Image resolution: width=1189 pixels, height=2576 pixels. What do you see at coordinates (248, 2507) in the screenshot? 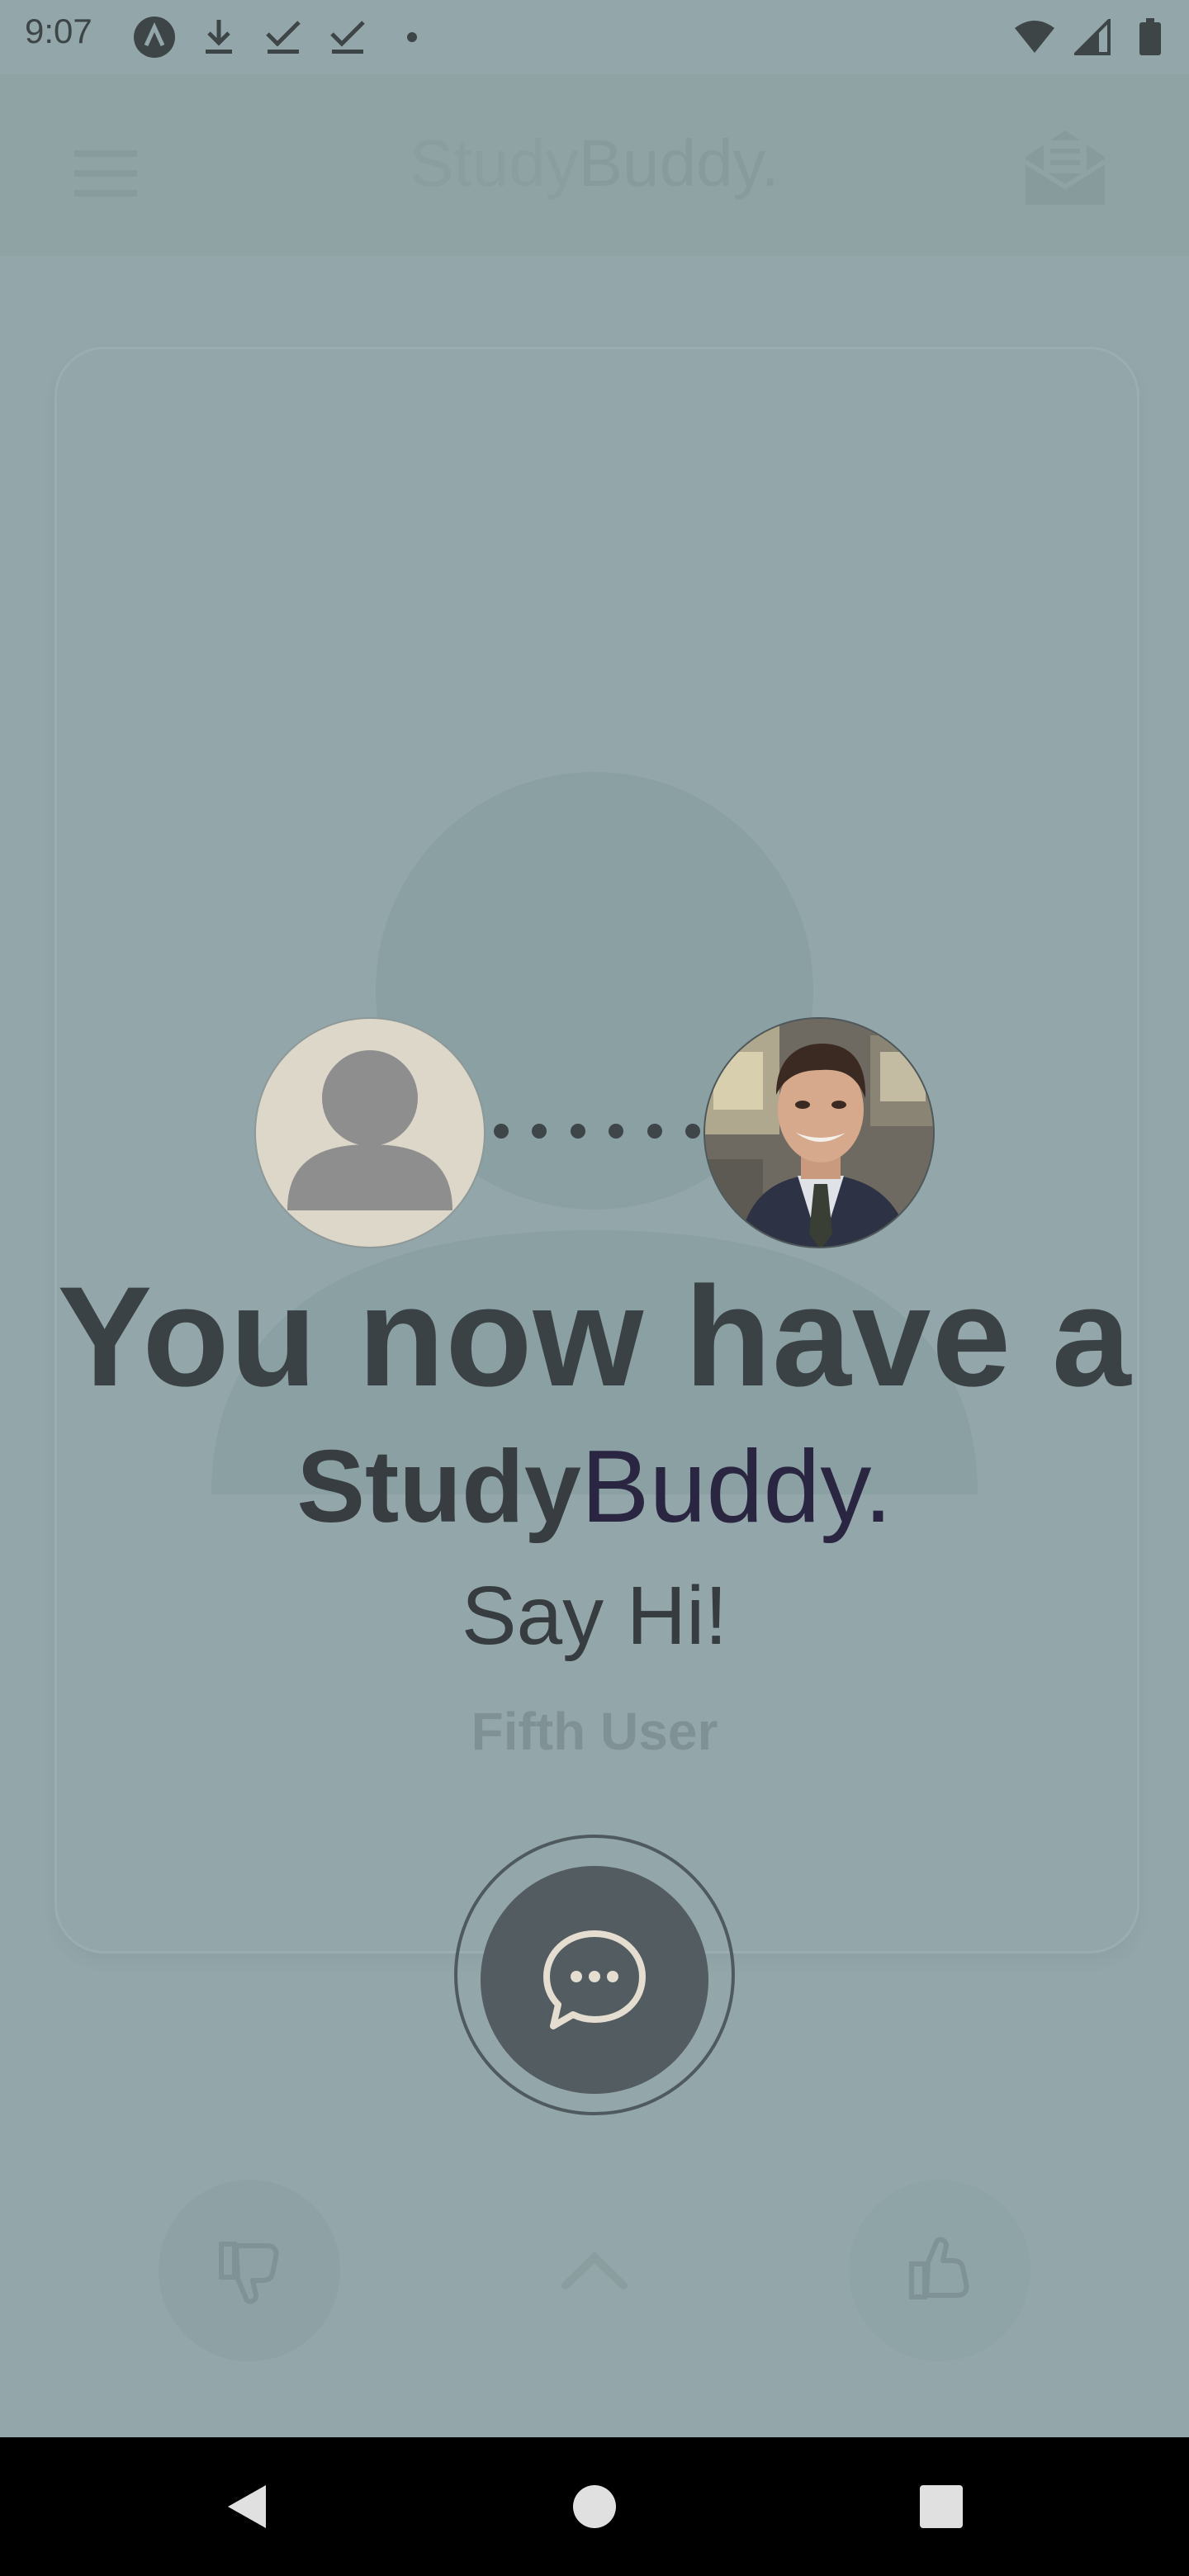
I see `back-icon` at bounding box center [248, 2507].